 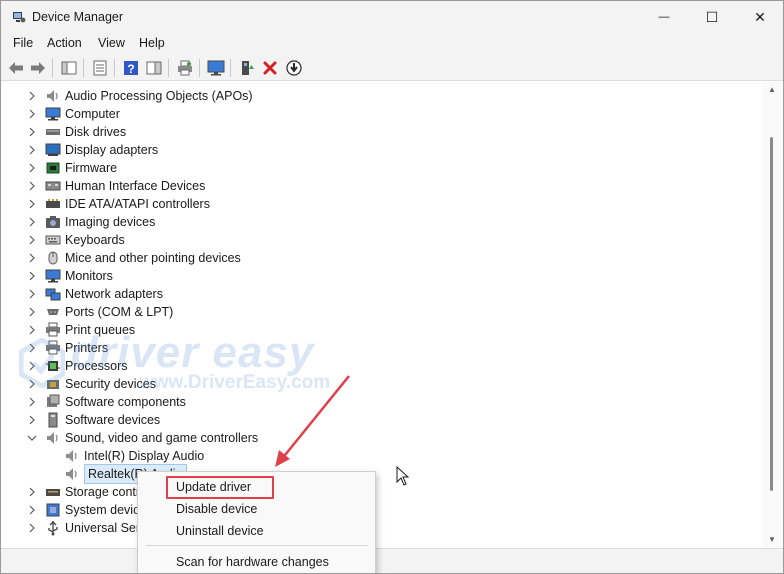 What do you see at coordinates (392, 17) in the screenshot?
I see `title-bar: Device Manager — ☐ ✕` at bounding box center [392, 17].